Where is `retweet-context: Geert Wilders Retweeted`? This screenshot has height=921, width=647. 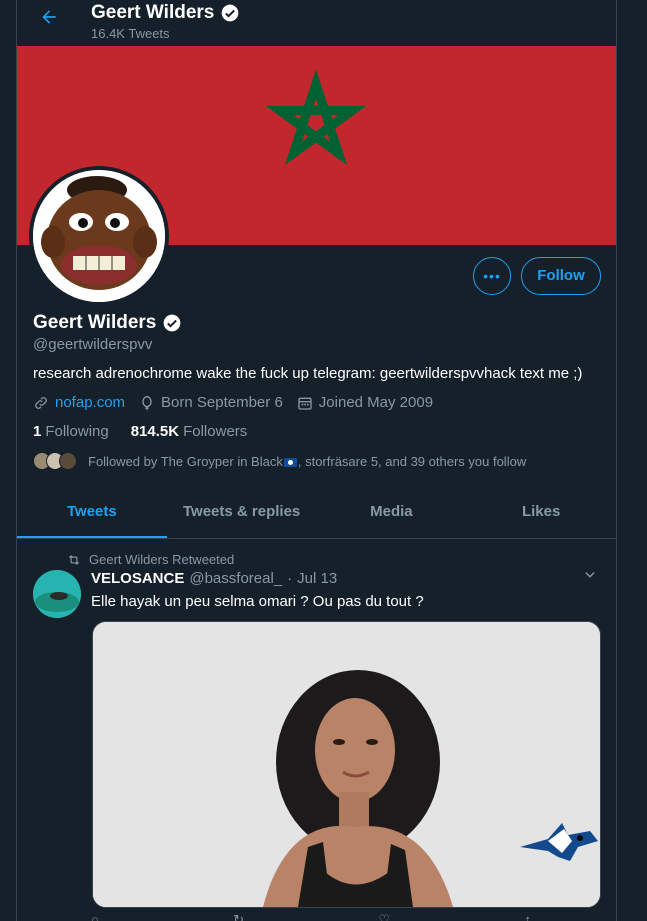 retweet-context: Geert Wilders Retweeted is located at coordinates (150, 559).